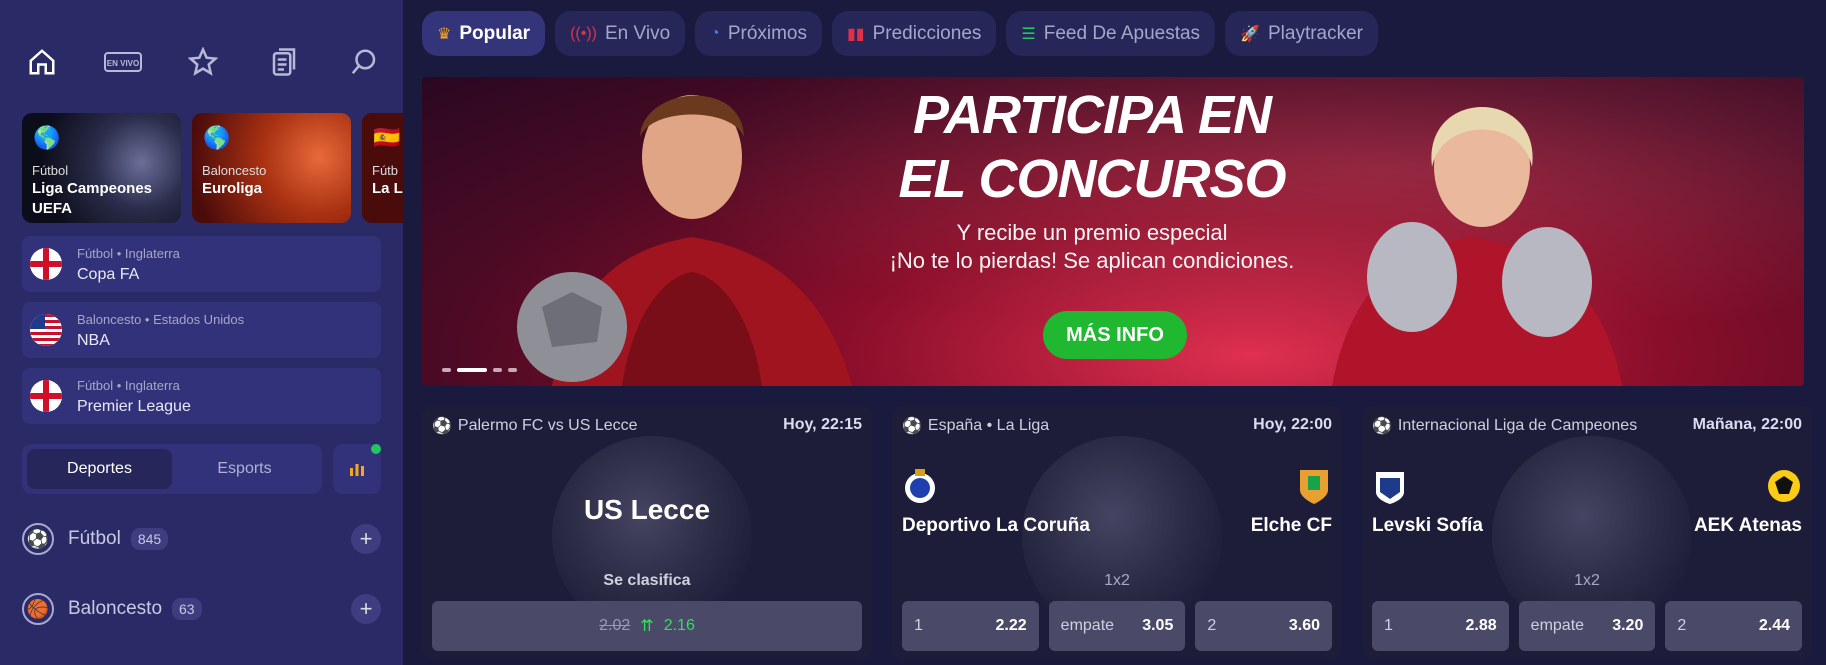  I want to click on featured-name: Liga Campeones UEFA, so click(92, 198).